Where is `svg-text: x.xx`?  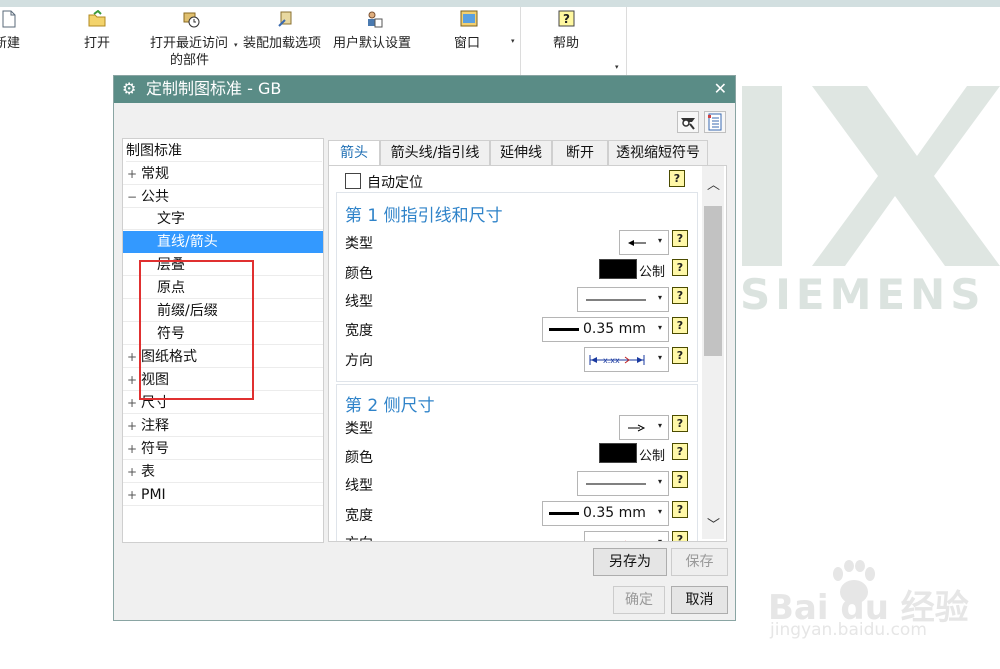 svg-text: x.xx is located at coordinates (611, 360).